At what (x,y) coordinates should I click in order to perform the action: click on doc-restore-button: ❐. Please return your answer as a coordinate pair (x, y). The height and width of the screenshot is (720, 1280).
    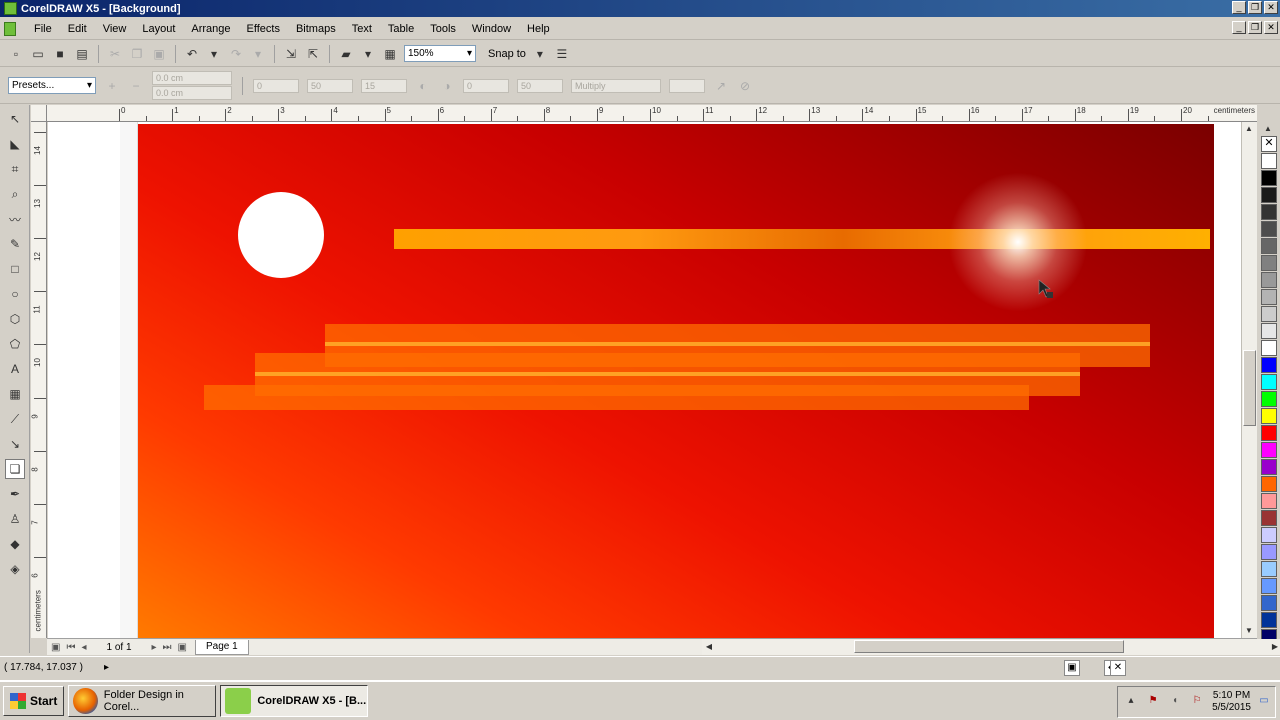
    Looking at the image, I should click on (1255, 27).